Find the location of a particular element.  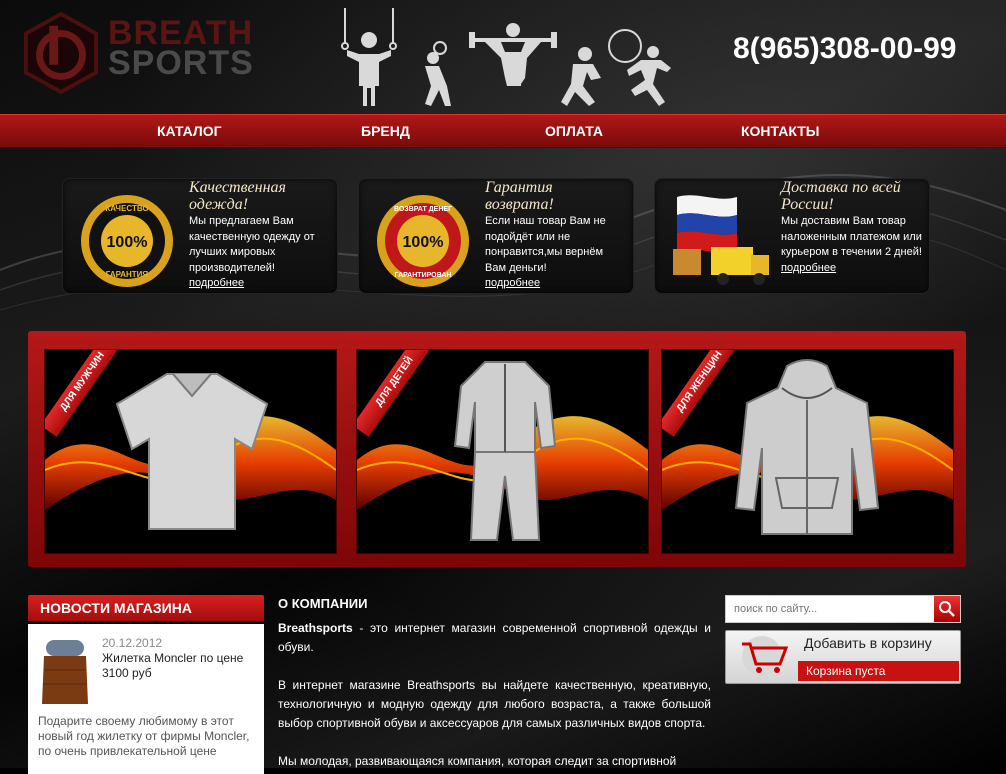

search-button is located at coordinates (947, 609).